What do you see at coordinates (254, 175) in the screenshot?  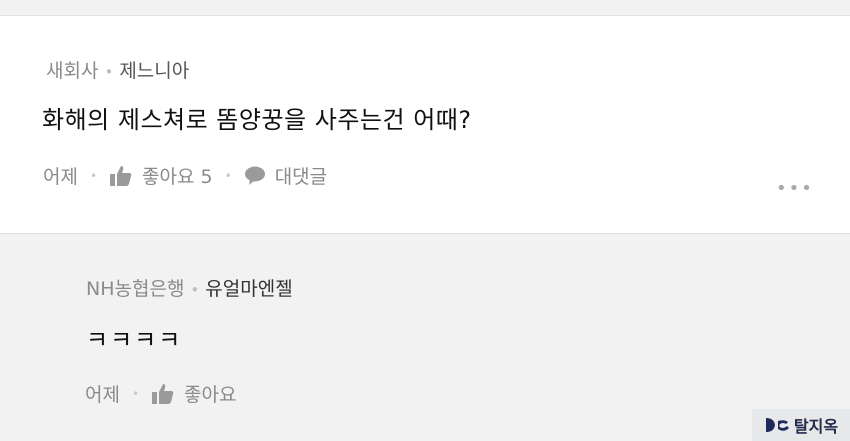 I see `speech-bubble-icon` at bounding box center [254, 175].